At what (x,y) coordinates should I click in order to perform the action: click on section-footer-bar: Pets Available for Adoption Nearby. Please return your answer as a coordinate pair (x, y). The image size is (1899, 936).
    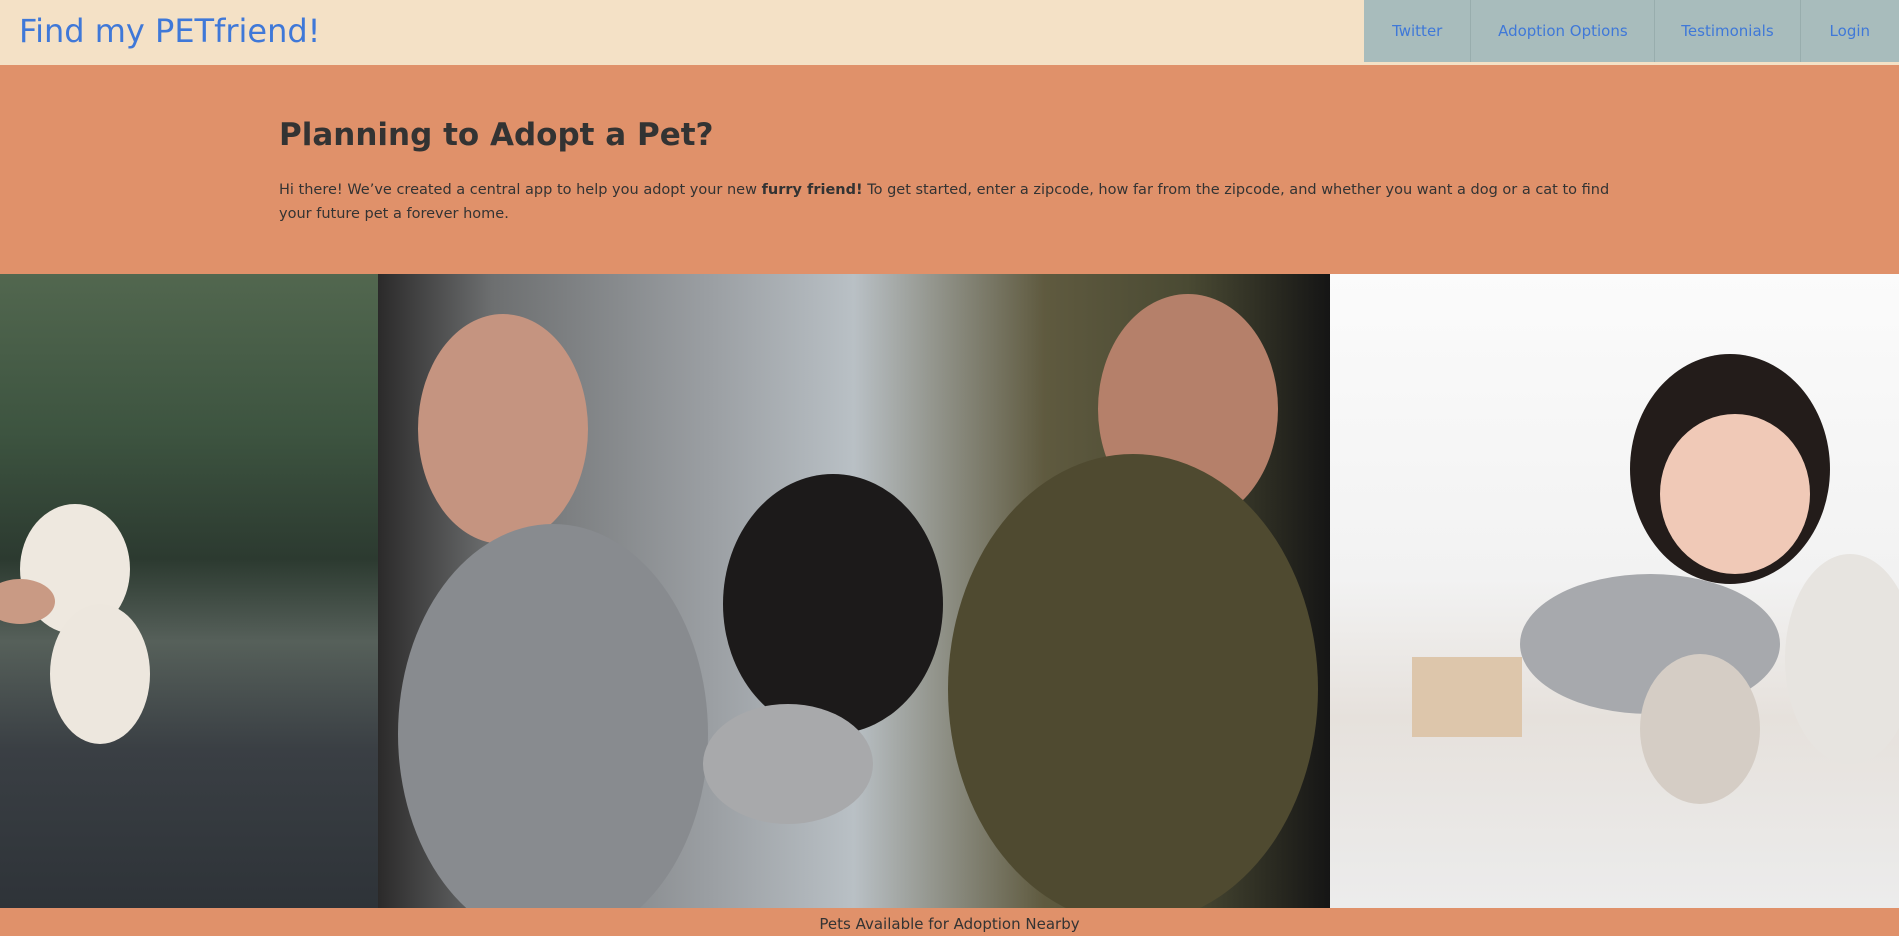
    Looking at the image, I should click on (949, 922).